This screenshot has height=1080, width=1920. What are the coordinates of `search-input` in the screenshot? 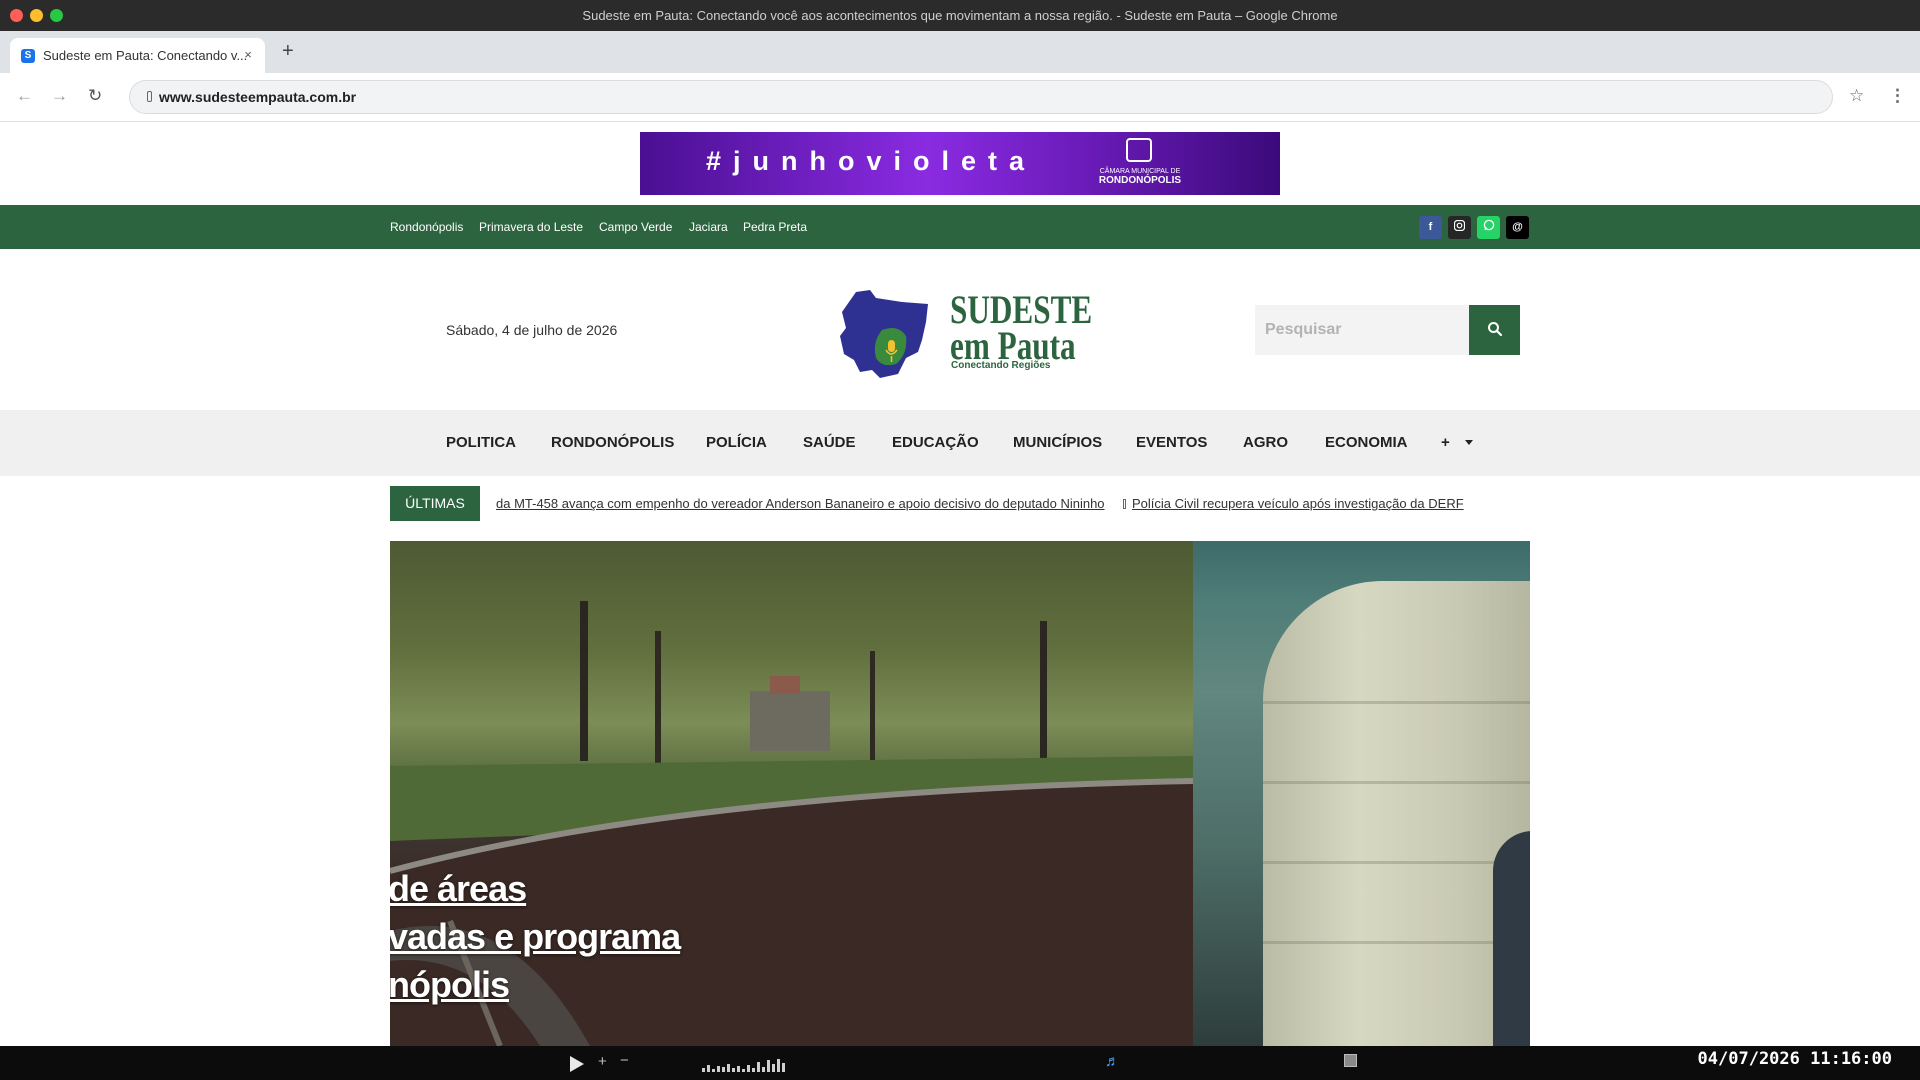 It's located at (1362, 330).